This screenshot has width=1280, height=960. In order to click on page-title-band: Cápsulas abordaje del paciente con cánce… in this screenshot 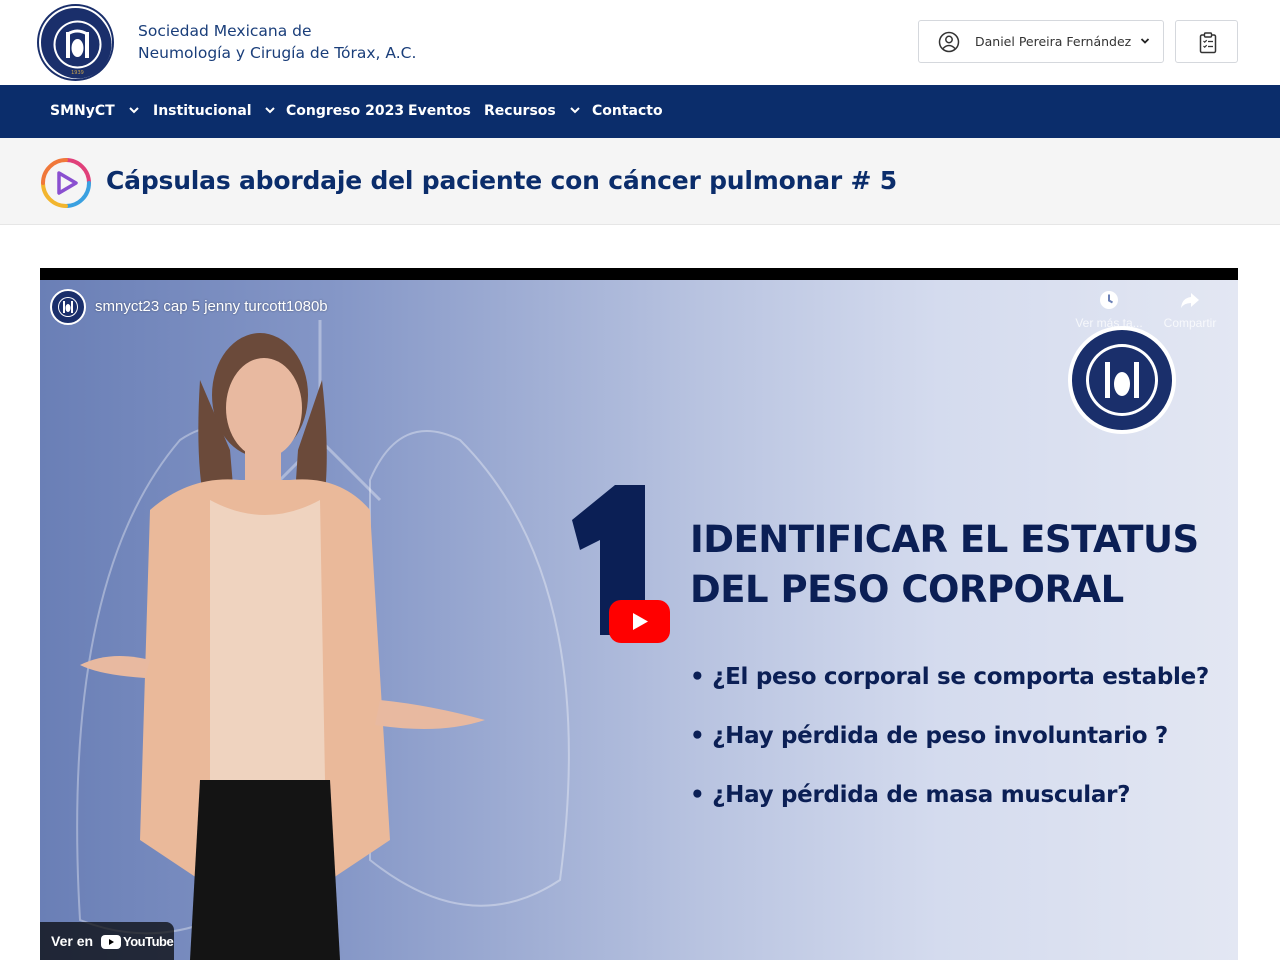, I will do `click(640, 181)`.